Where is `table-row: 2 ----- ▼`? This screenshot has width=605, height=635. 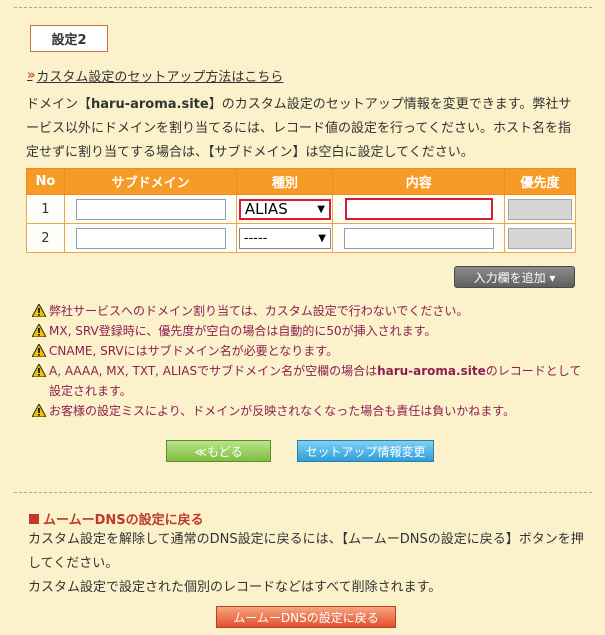
table-row: 2 ----- ▼ is located at coordinates (301, 238).